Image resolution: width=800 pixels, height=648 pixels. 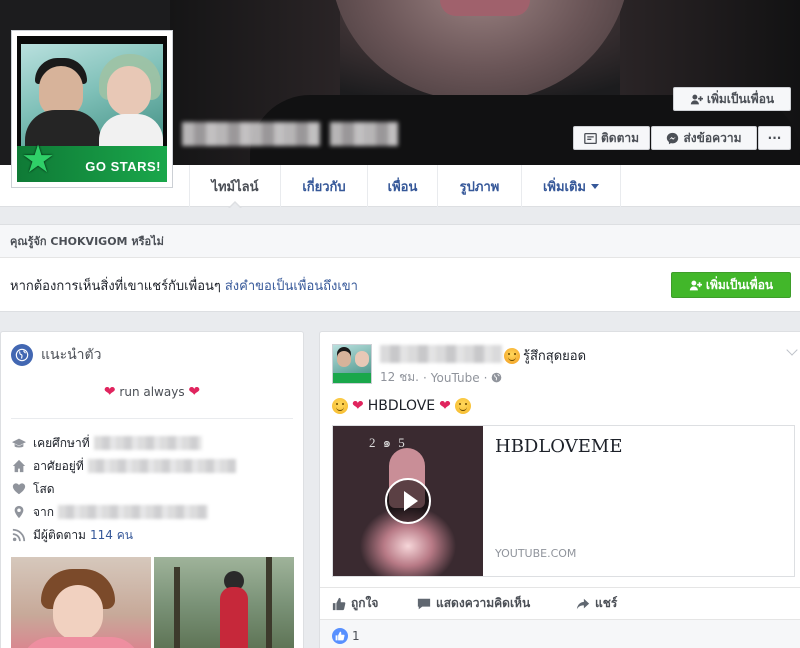 What do you see at coordinates (59, 534) in the screenshot?
I see `followers-label: มีผู้ติดตาม` at bounding box center [59, 534].